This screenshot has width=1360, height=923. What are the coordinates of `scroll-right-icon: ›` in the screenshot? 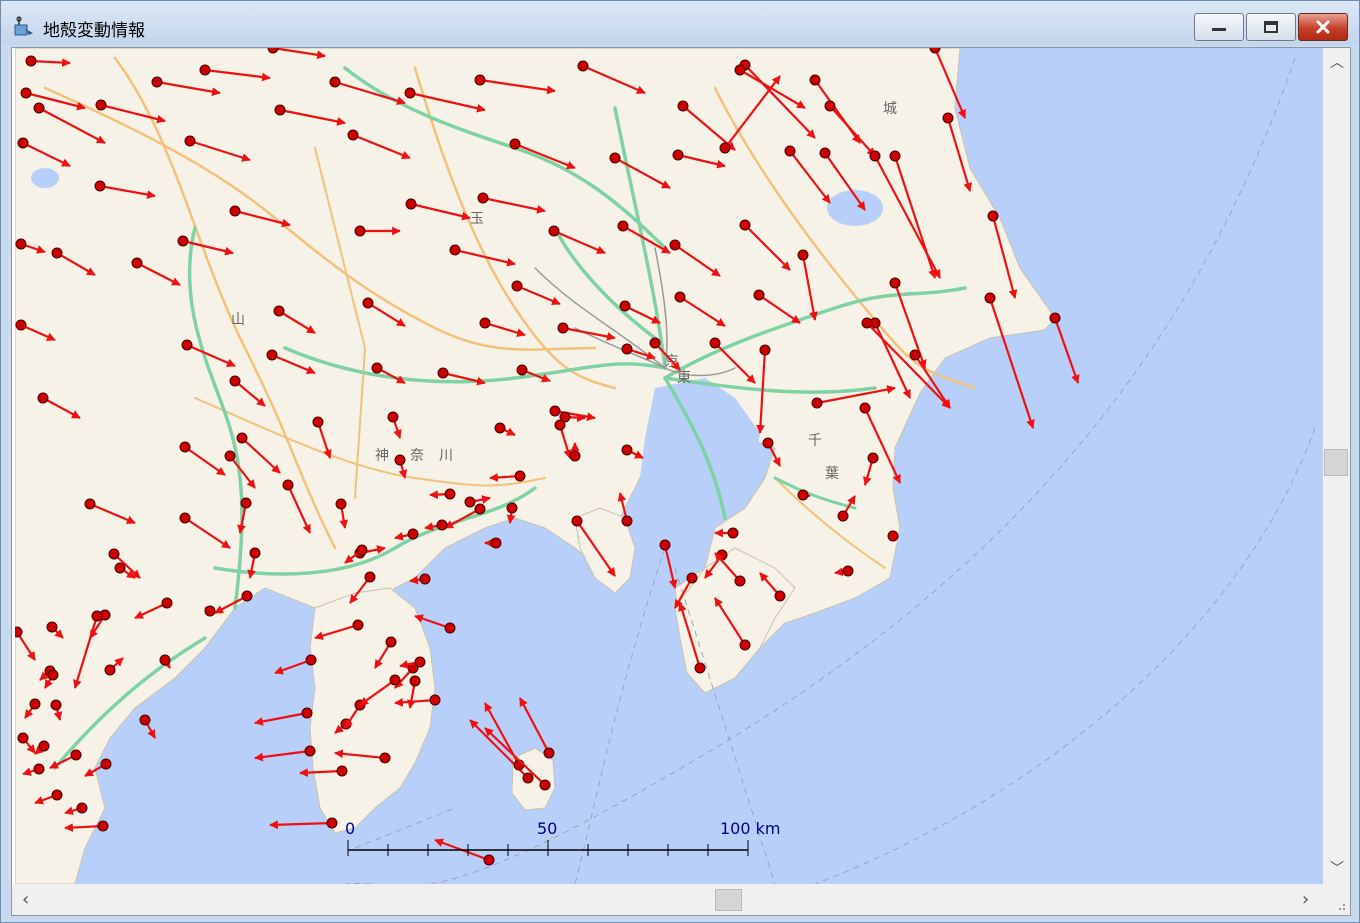 It's located at (1305, 900).